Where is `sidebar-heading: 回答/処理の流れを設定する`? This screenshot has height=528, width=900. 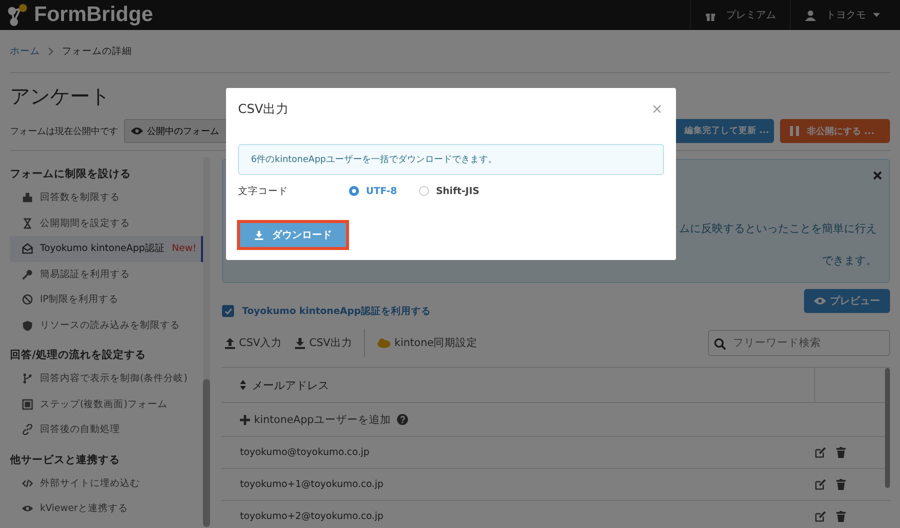 sidebar-heading: 回答/処理の流れを設定する is located at coordinates (78, 355).